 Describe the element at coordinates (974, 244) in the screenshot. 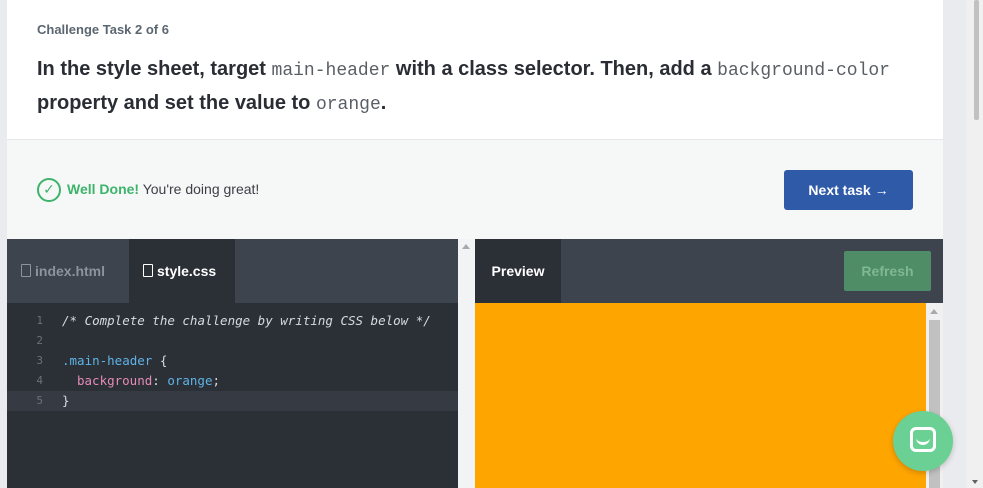

I see `page-scrollbar` at that location.